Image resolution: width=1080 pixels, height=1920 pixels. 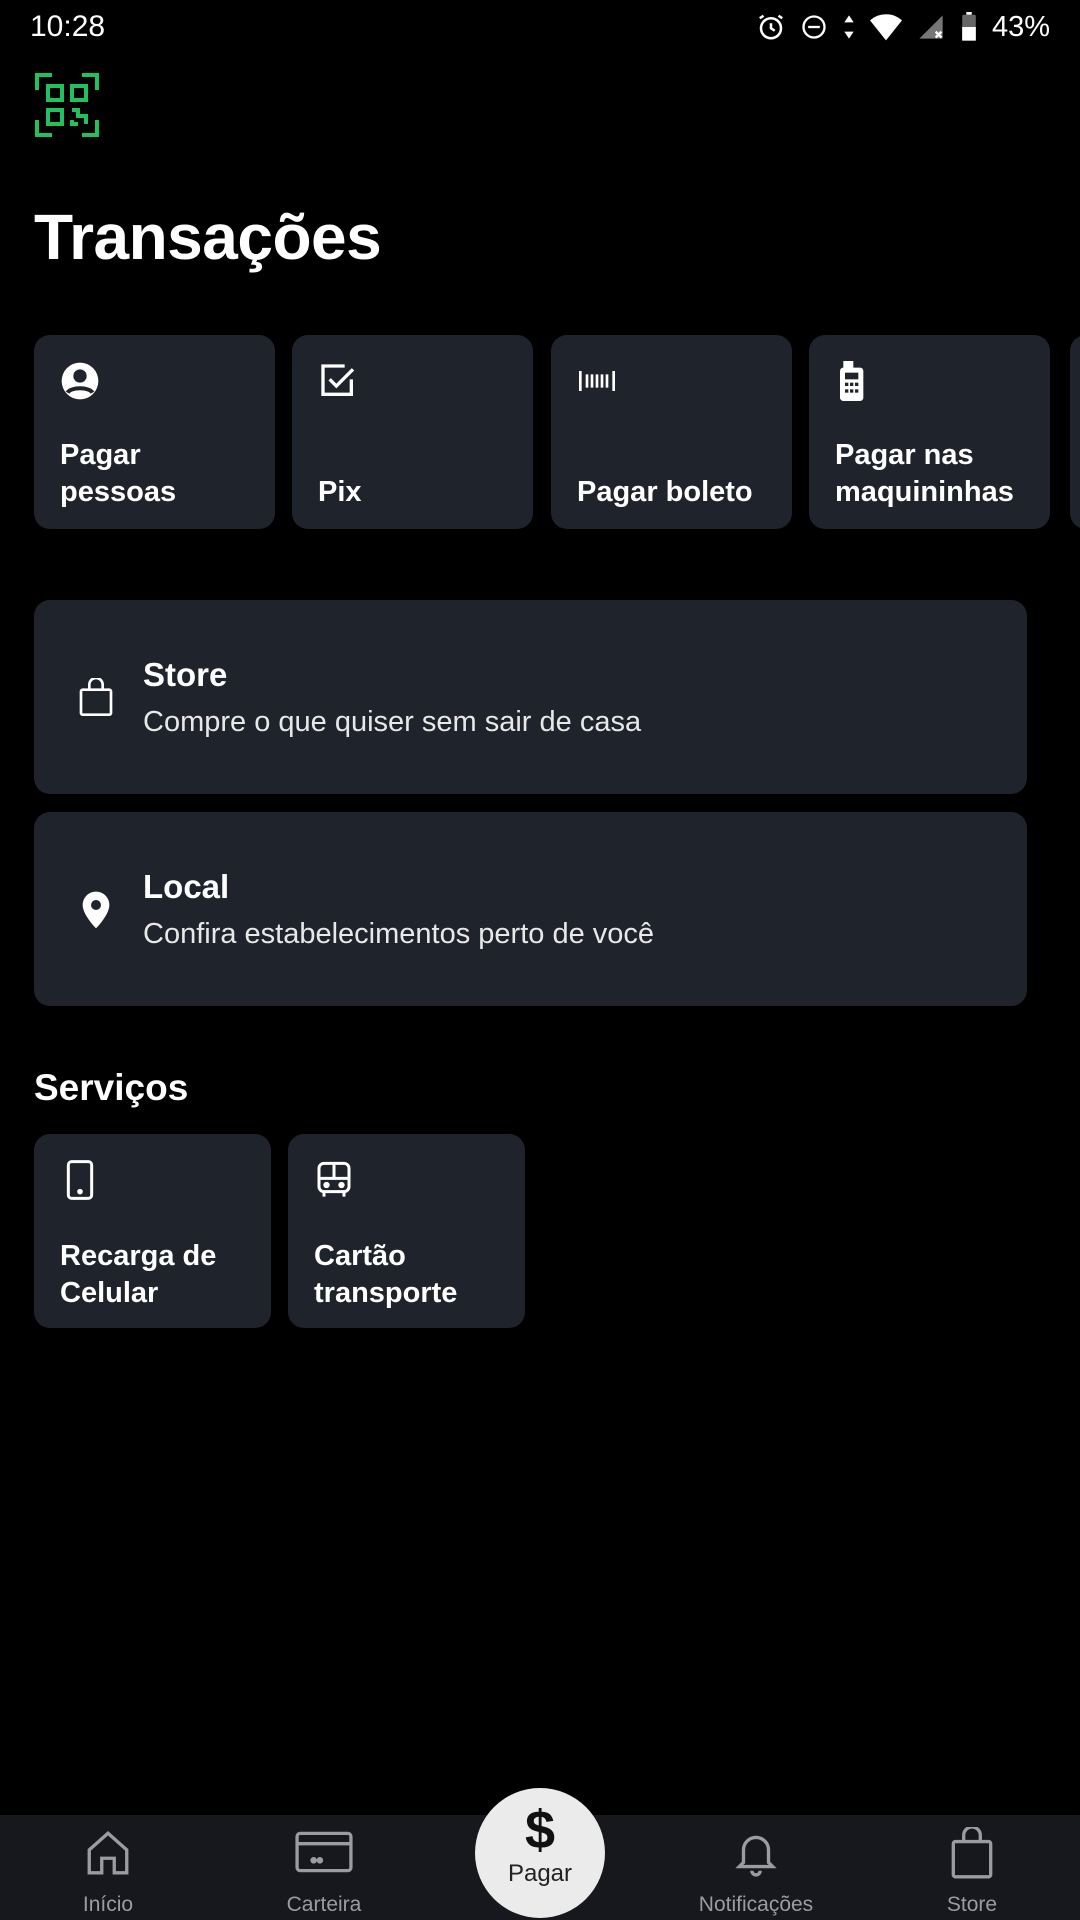 What do you see at coordinates (186, 886) in the screenshot?
I see `local-title: Local` at bounding box center [186, 886].